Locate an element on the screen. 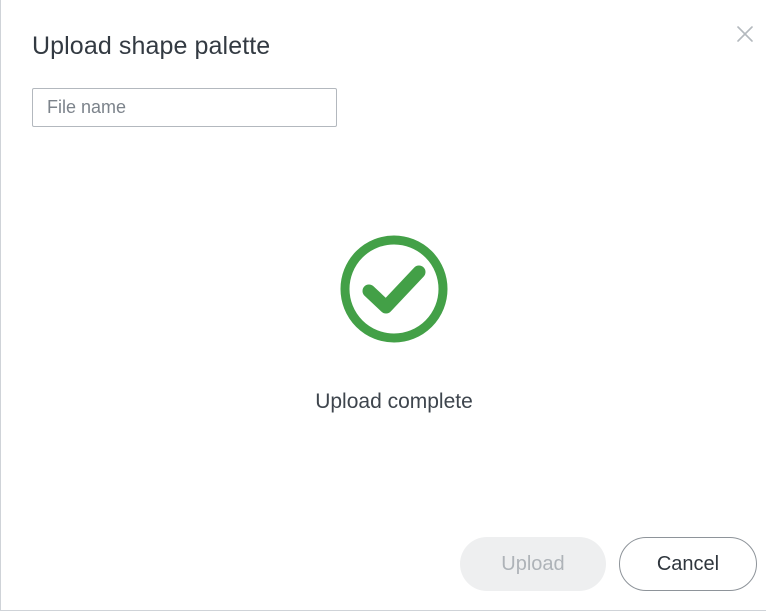 This screenshot has height=611, width=766. check-circle-icon is located at coordinates (394, 289).